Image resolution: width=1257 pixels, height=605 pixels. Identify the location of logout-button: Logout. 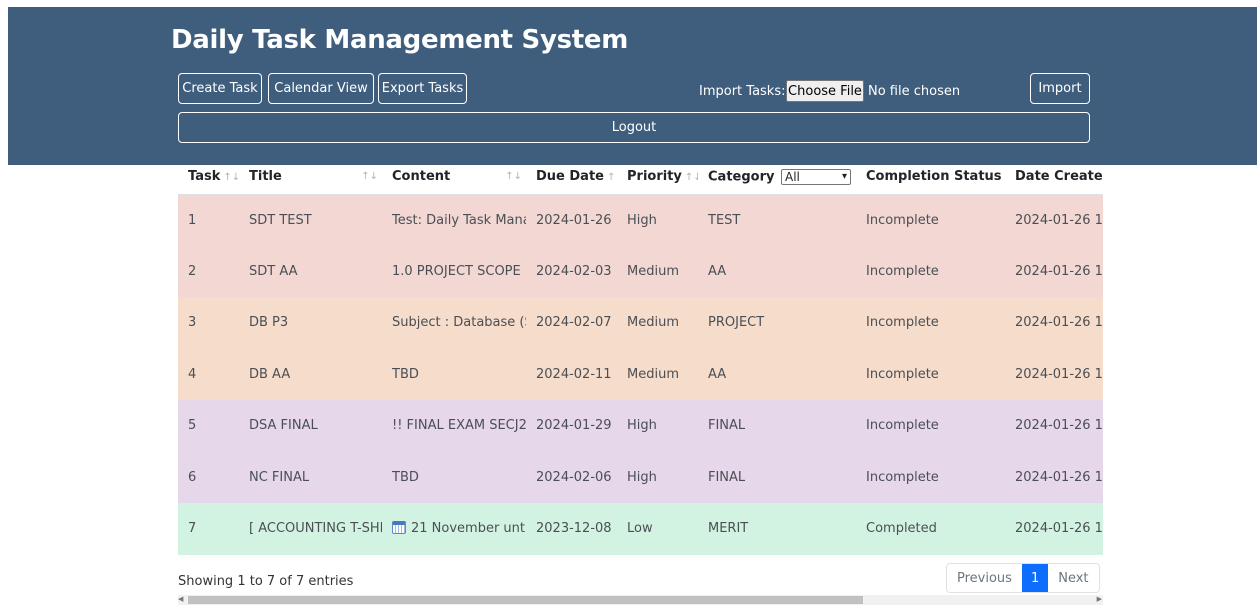
(634, 127).